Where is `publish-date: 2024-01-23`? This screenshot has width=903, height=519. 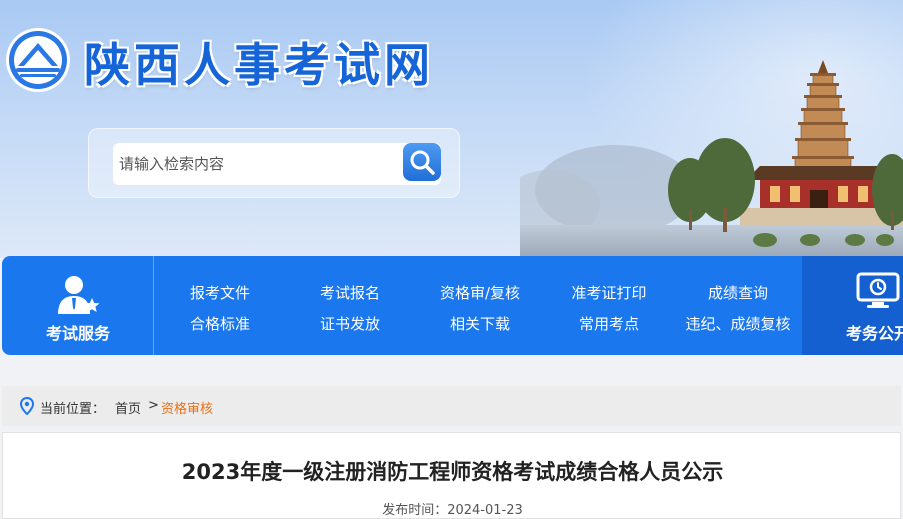 publish-date: 2024-01-23 is located at coordinates (485, 510).